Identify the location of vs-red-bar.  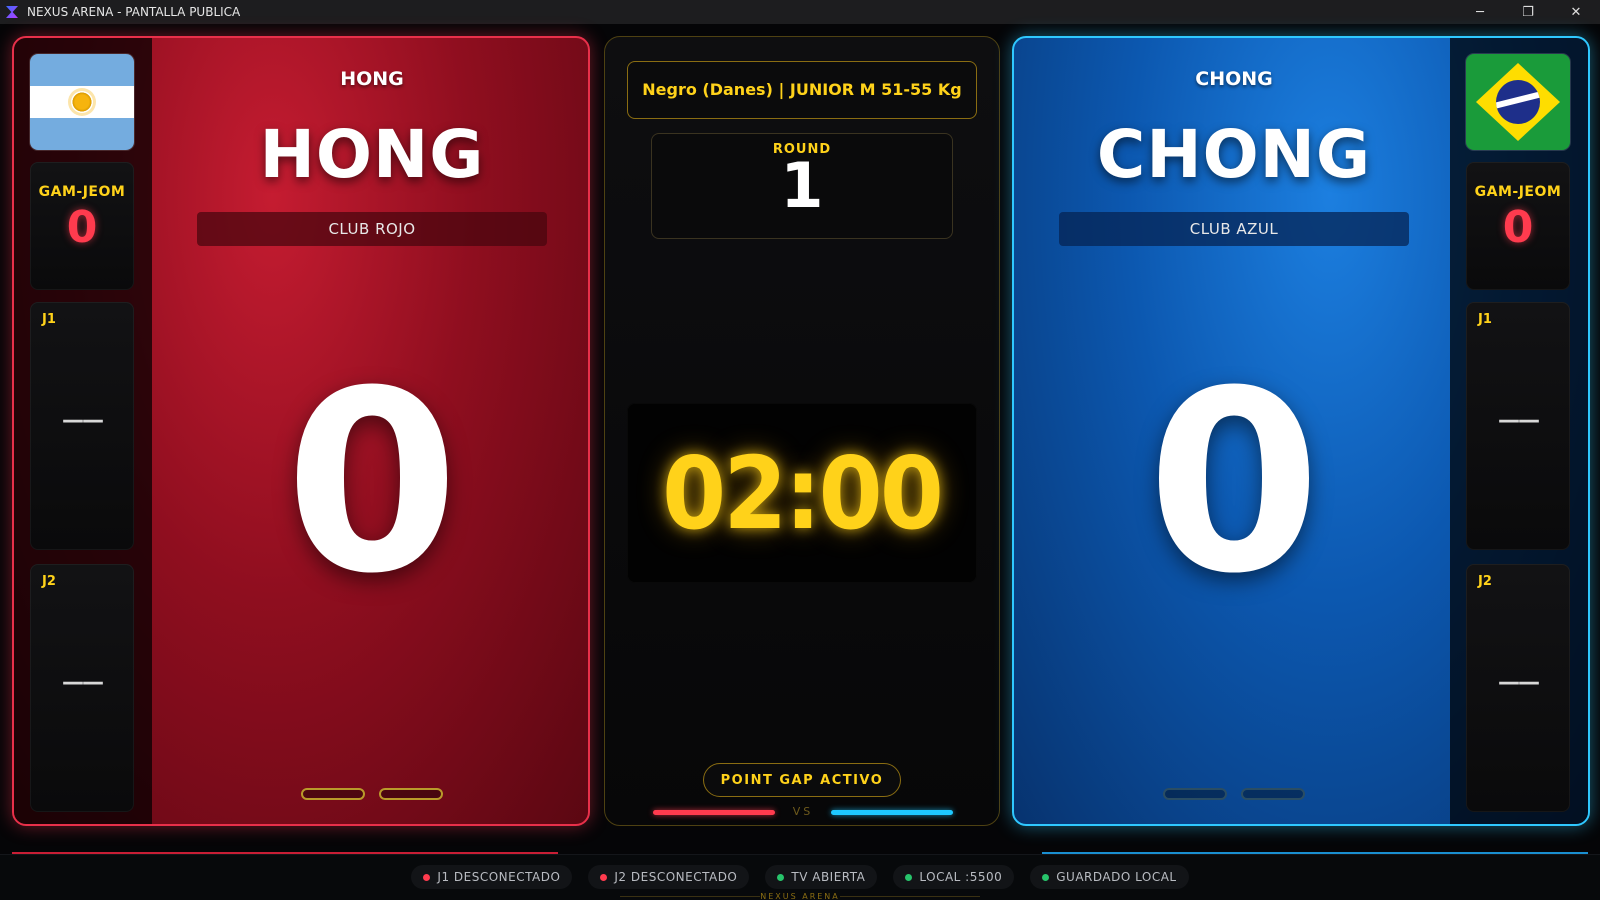
(714, 812).